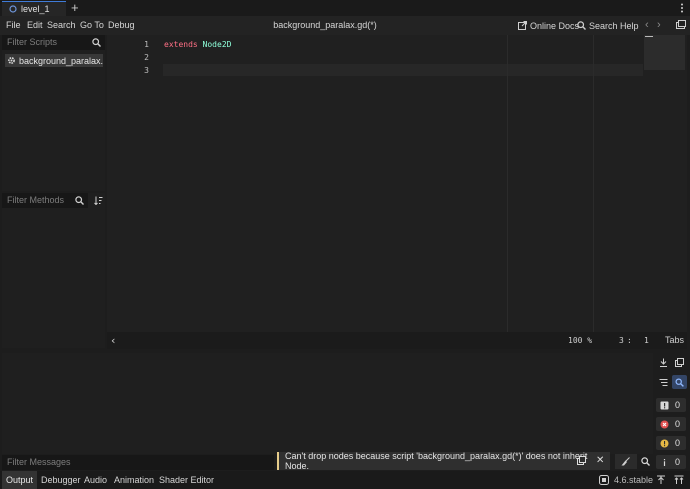 The width and height of the screenshot is (690, 489). I want to click on gear-icon, so click(11, 60).